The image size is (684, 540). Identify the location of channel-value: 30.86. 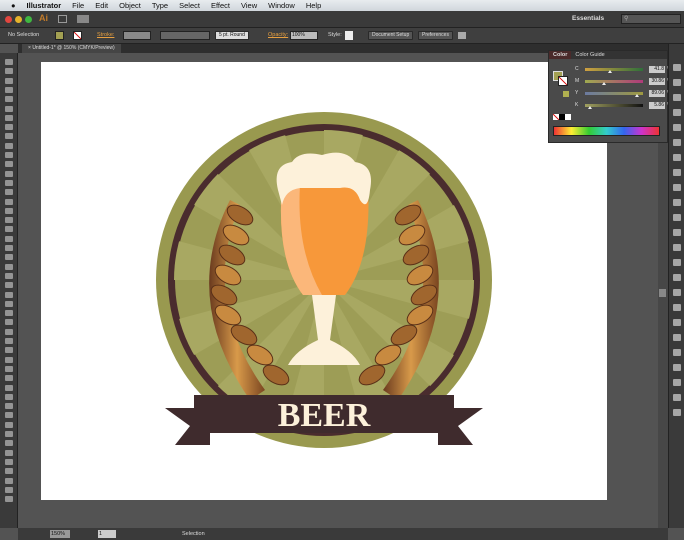
(657, 81).